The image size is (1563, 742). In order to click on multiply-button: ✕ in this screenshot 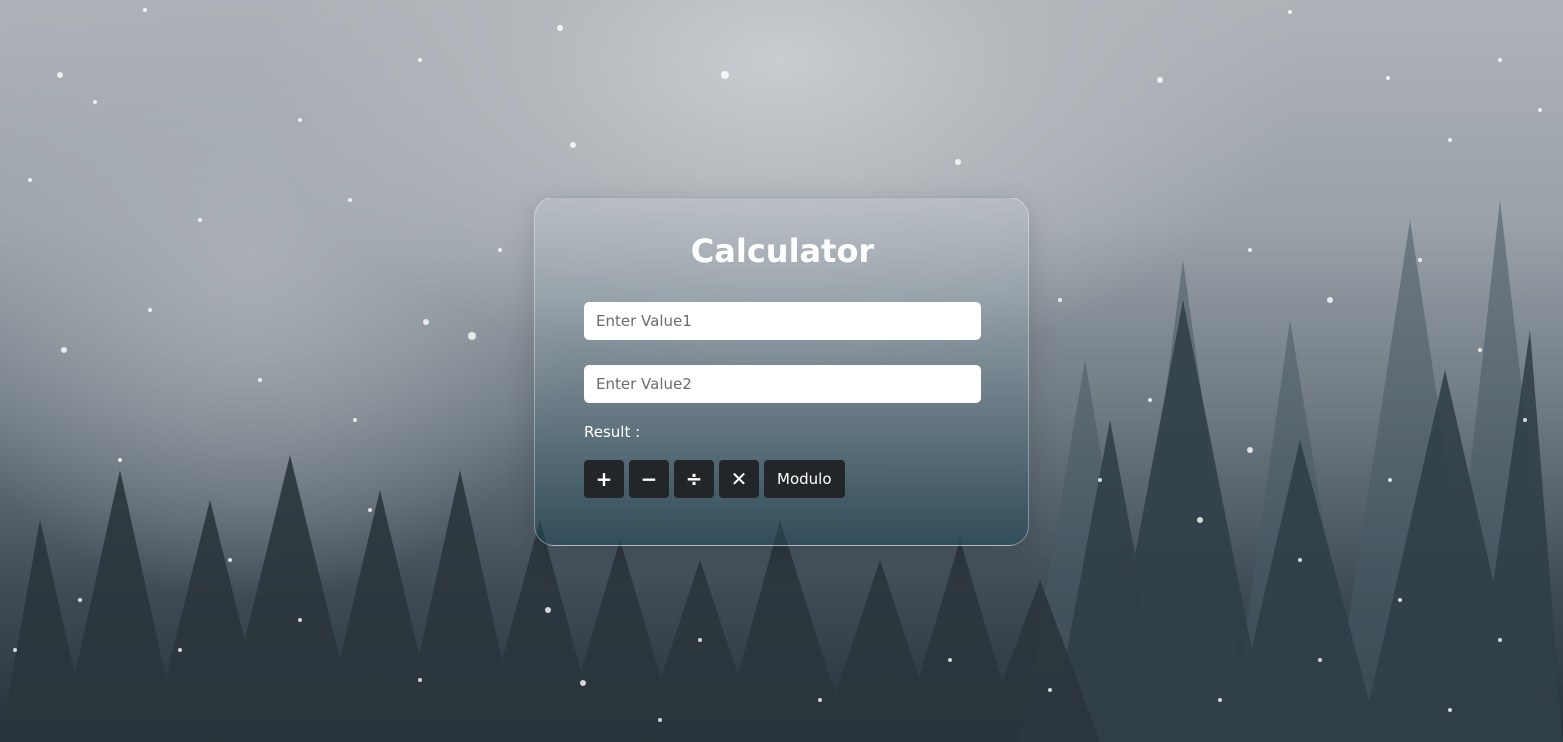, I will do `click(739, 479)`.